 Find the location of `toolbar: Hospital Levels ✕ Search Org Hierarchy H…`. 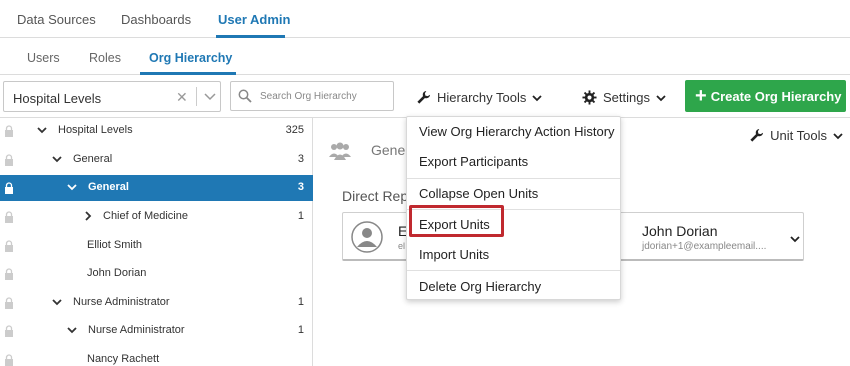

toolbar: Hospital Levels ✕ Search Org Hierarchy H… is located at coordinates (425, 96).